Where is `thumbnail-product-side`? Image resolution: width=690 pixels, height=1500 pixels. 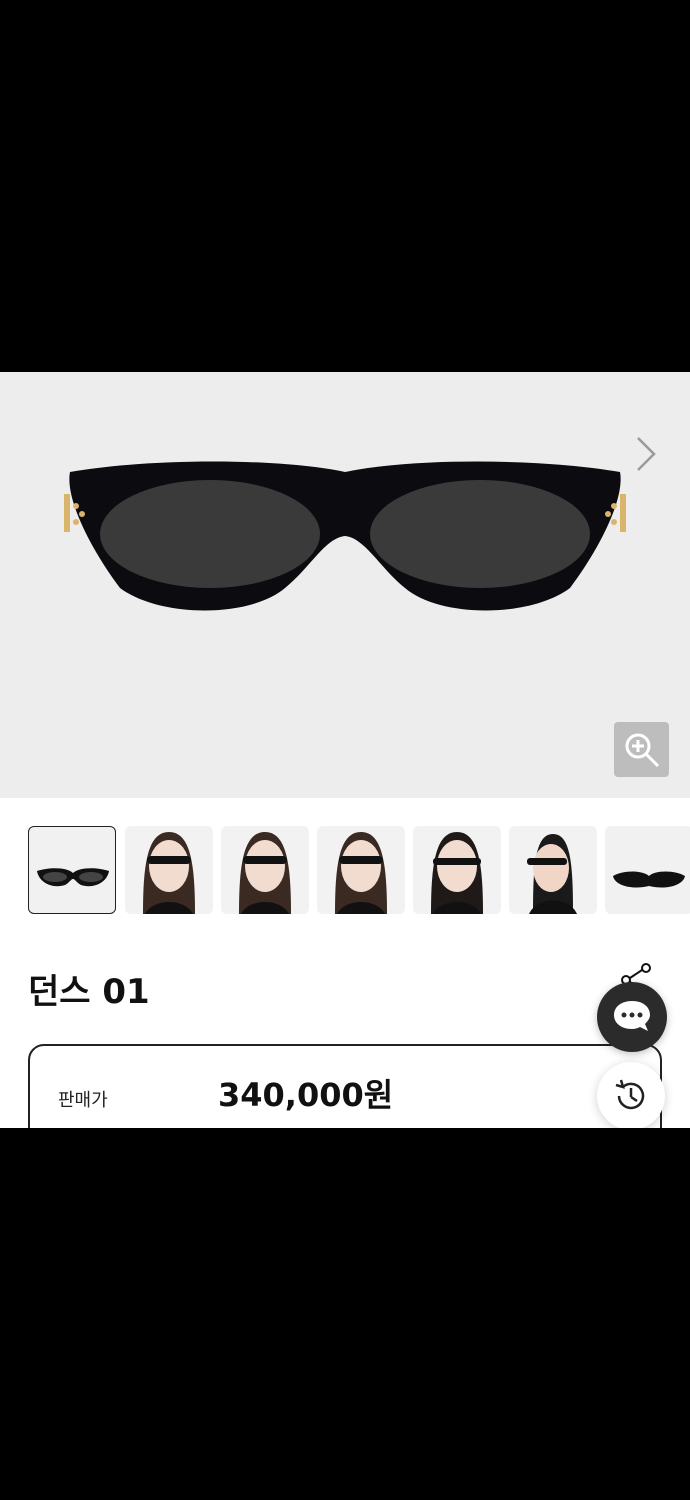 thumbnail-product-side is located at coordinates (647, 870).